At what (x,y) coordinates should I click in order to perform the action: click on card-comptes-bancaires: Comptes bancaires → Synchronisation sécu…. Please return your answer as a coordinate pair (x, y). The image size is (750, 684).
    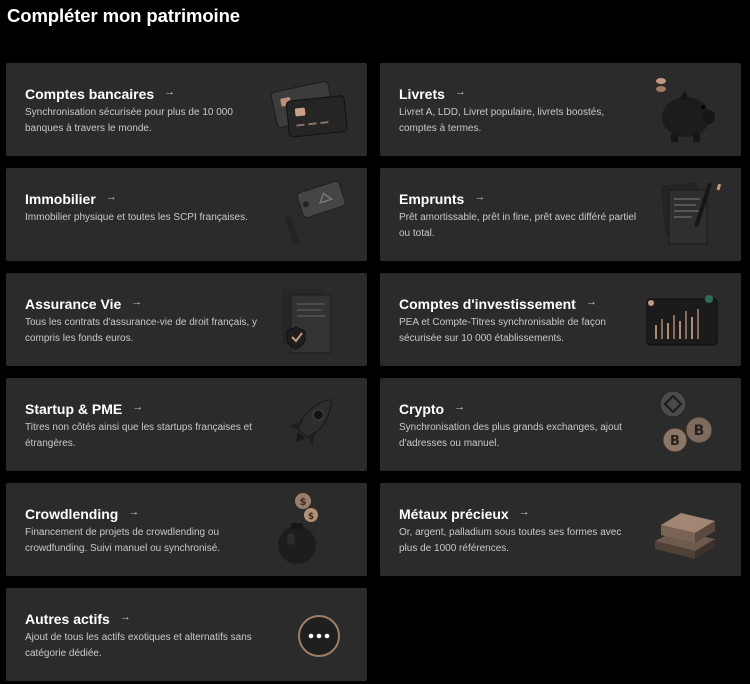
    Looking at the image, I should click on (186, 109).